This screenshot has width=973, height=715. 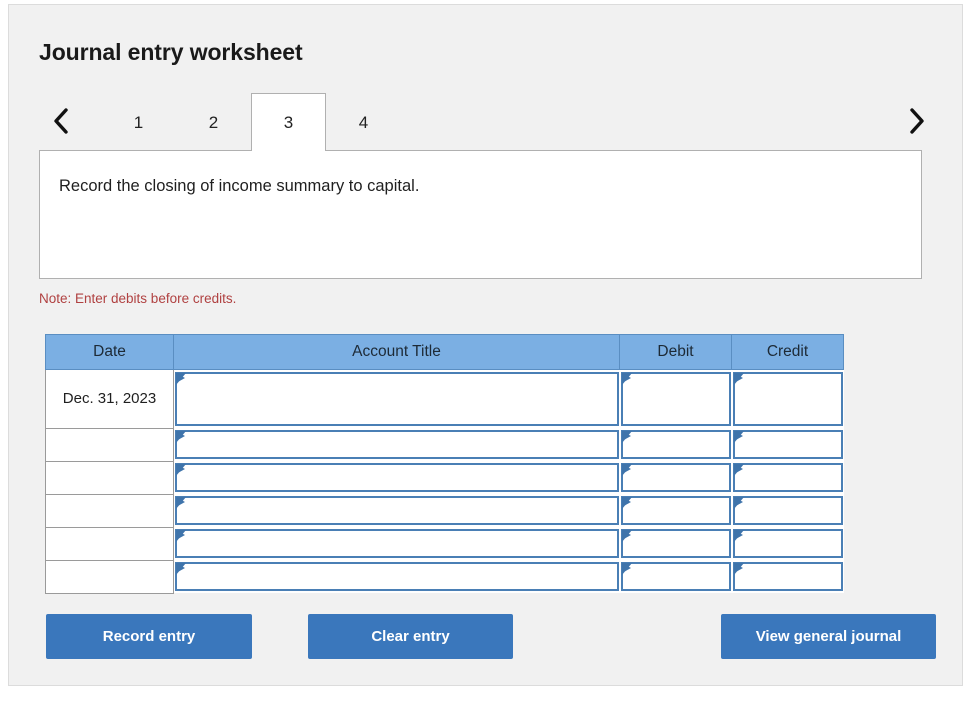 I want to click on tab-3-label: 3, so click(x=288, y=122).